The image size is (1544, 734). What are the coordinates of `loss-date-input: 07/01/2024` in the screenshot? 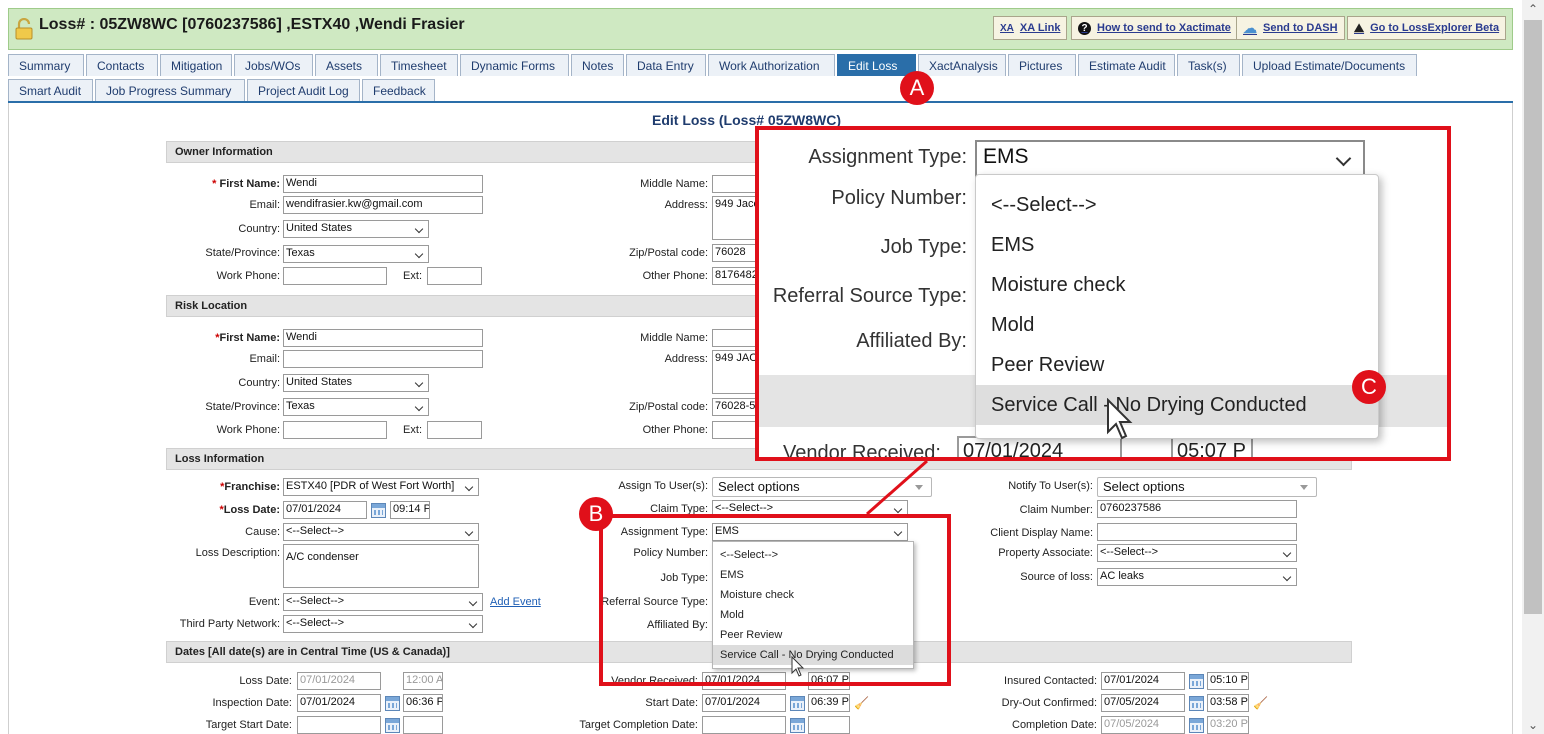 It's located at (325, 510).